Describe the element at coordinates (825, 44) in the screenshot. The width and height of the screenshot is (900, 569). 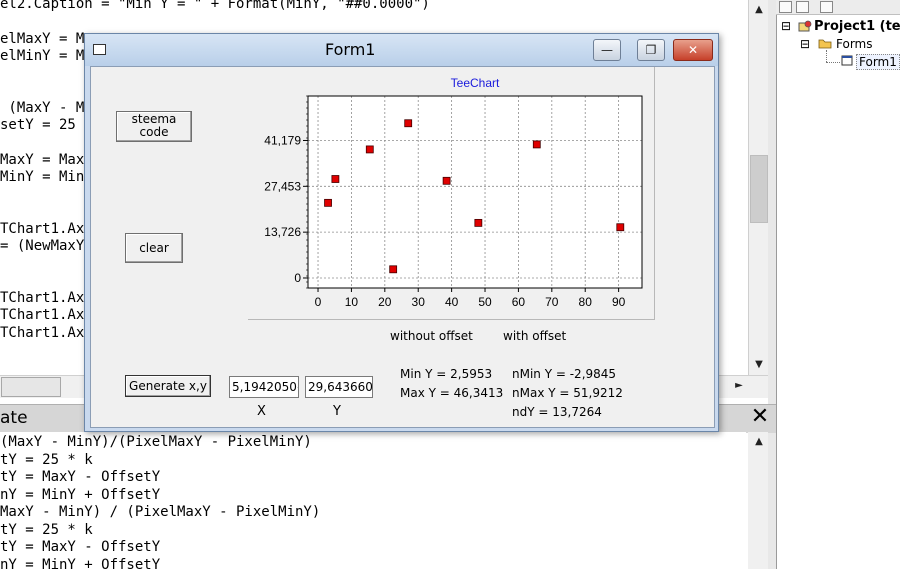
I see `folder-icon` at that location.